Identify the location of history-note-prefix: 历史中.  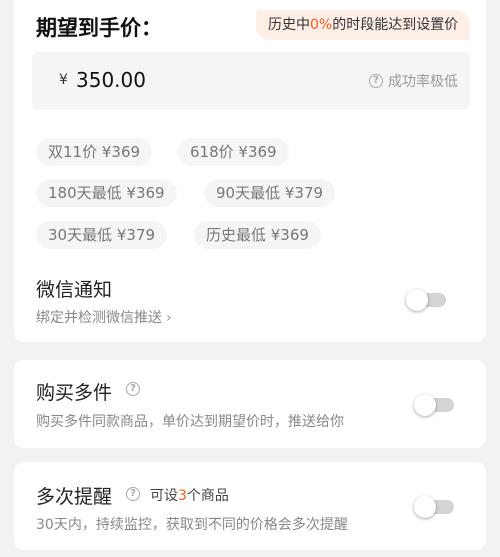
(289, 25).